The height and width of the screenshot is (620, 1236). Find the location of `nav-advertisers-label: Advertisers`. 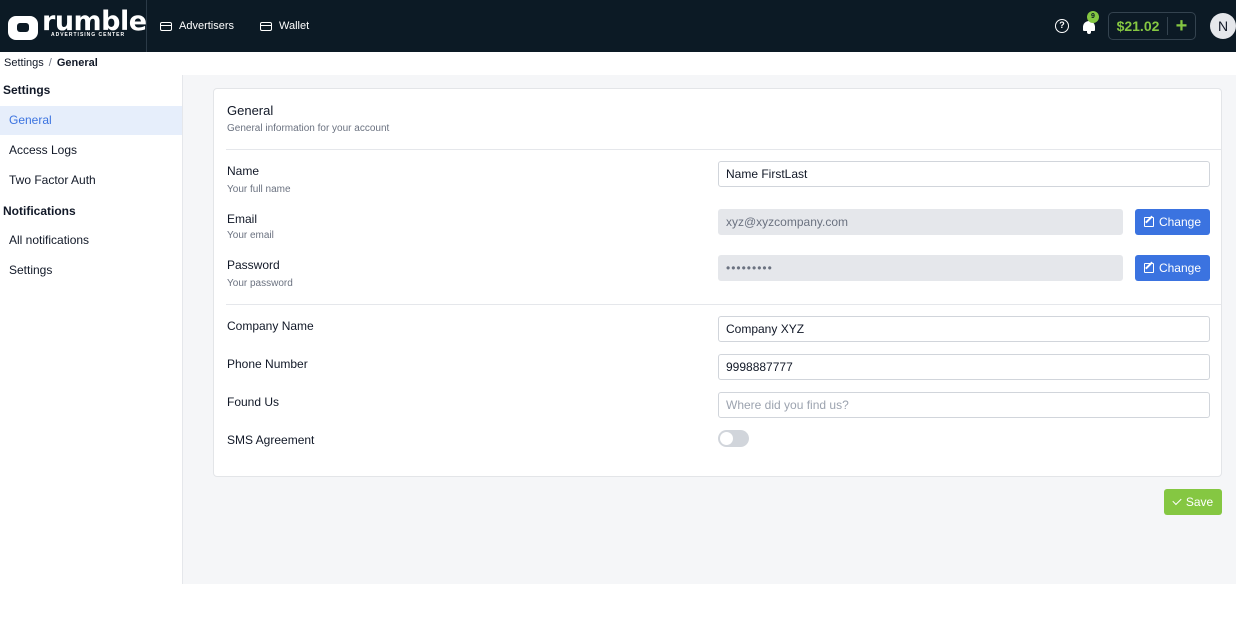

nav-advertisers-label: Advertisers is located at coordinates (207, 26).